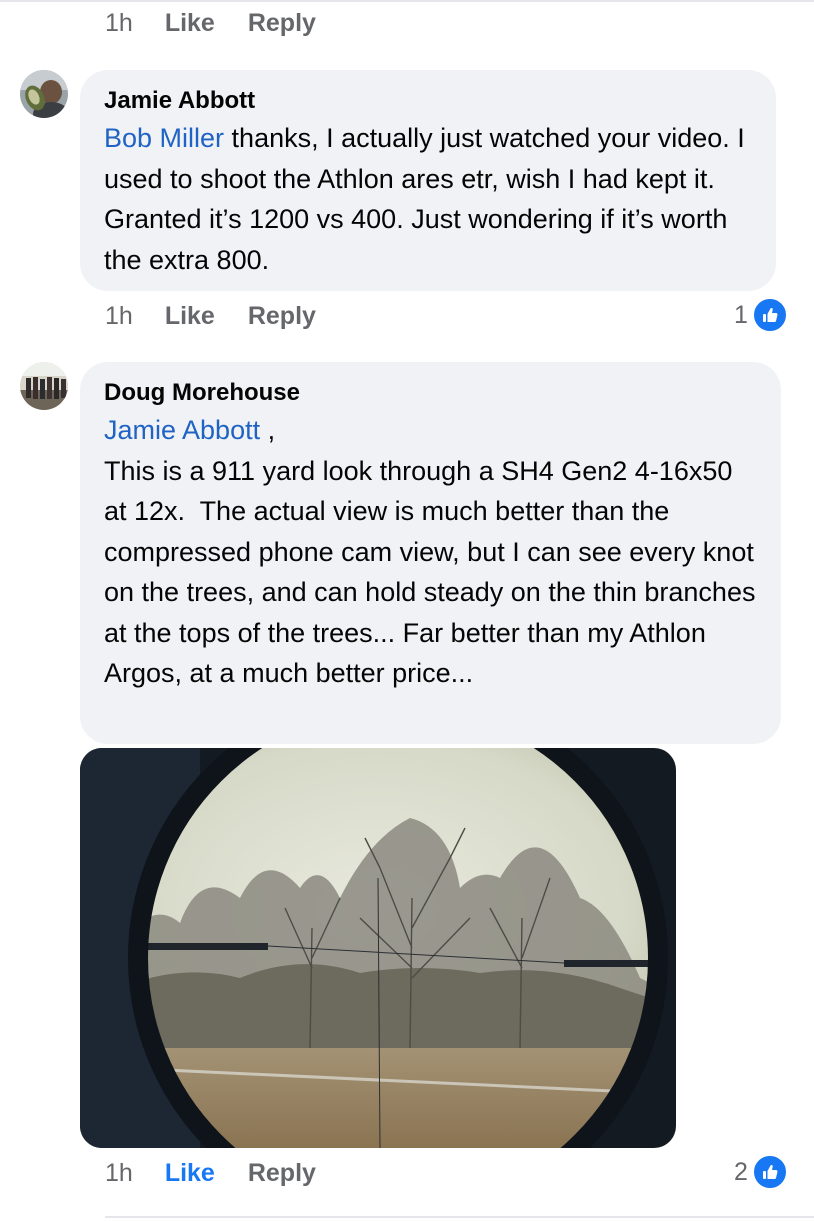 This screenshot has width=814, height=1221. What do you see at coordinates (430, 393) in the screenshot?
I see `comment-author: Doug Morehouse` at bounding box center [430, 393].